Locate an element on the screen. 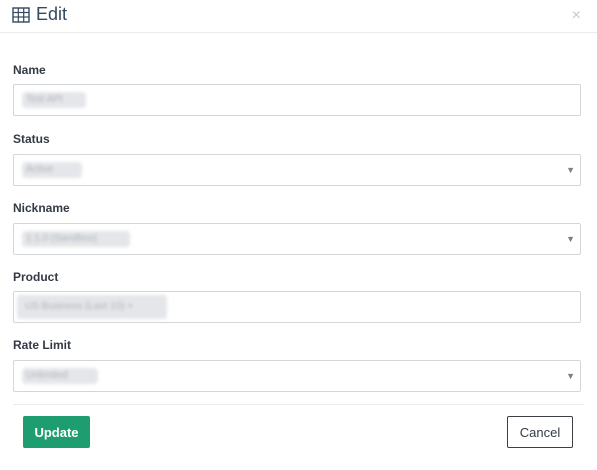 This screenshot has height=470, width=597. footer-divider is located at coordinates (298, 404).